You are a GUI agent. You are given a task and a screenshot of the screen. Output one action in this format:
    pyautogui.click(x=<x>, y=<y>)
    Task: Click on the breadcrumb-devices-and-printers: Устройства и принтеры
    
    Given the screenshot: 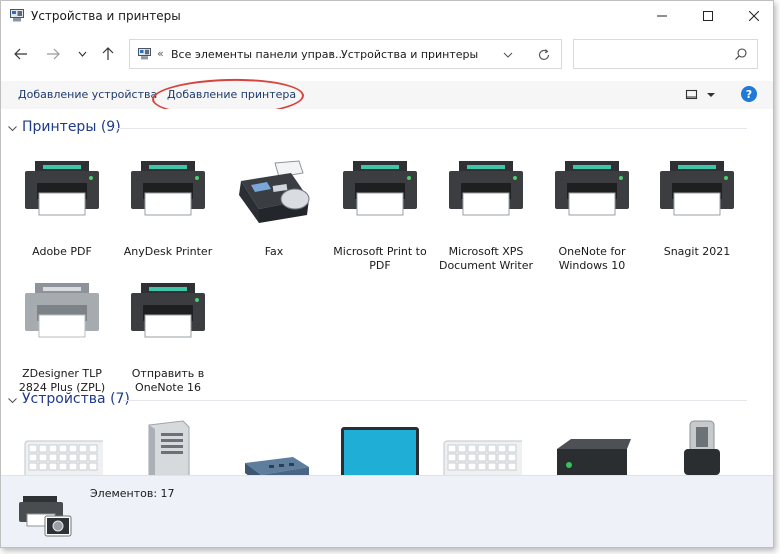 What is the action you would take?
    pyautogui.click(x=409, y=54)
    